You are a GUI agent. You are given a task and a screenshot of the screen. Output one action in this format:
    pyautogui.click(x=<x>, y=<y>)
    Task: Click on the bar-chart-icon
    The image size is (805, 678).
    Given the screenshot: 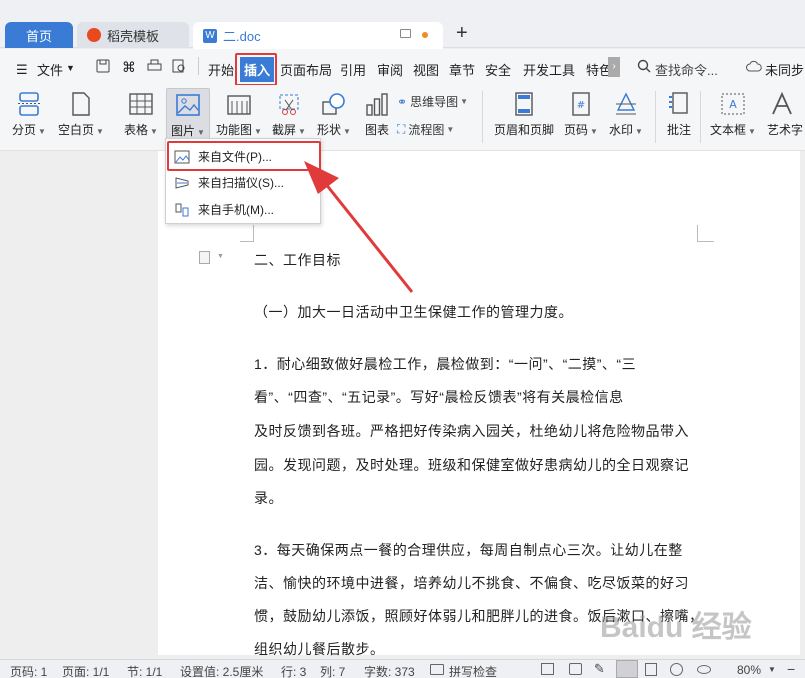 What is the action you would take?
    pyautogui.click(x=377, y=104)
    